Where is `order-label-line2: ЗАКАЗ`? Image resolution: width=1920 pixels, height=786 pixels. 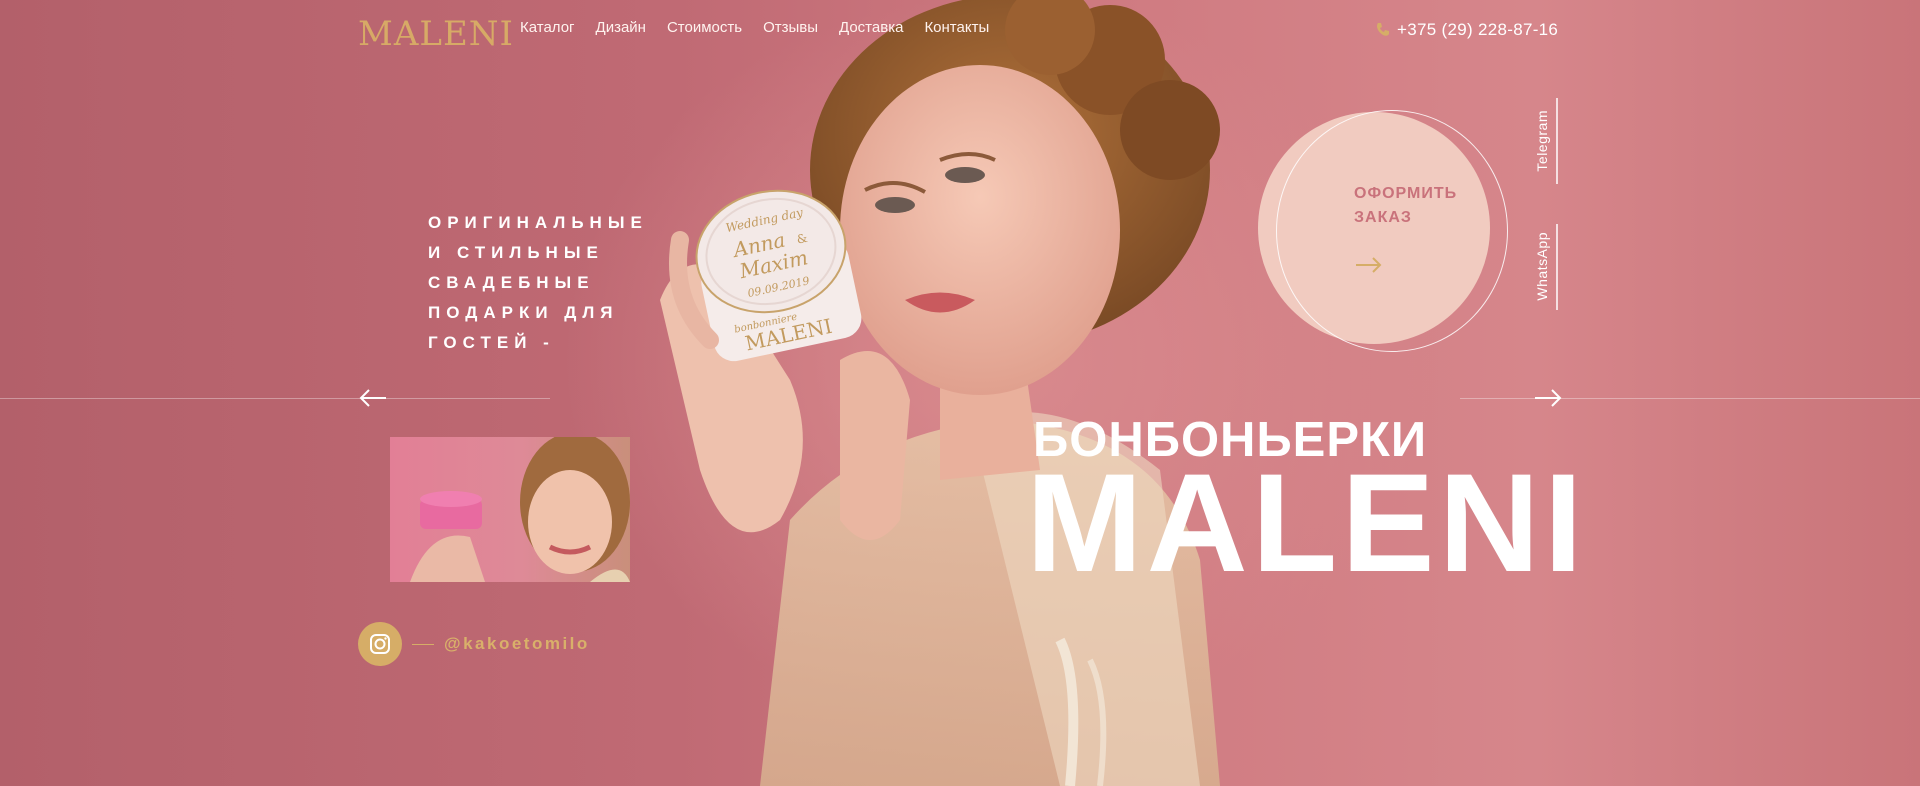
order-label-line2: ЗАКАЗ is located at coordinates (1383, 217).